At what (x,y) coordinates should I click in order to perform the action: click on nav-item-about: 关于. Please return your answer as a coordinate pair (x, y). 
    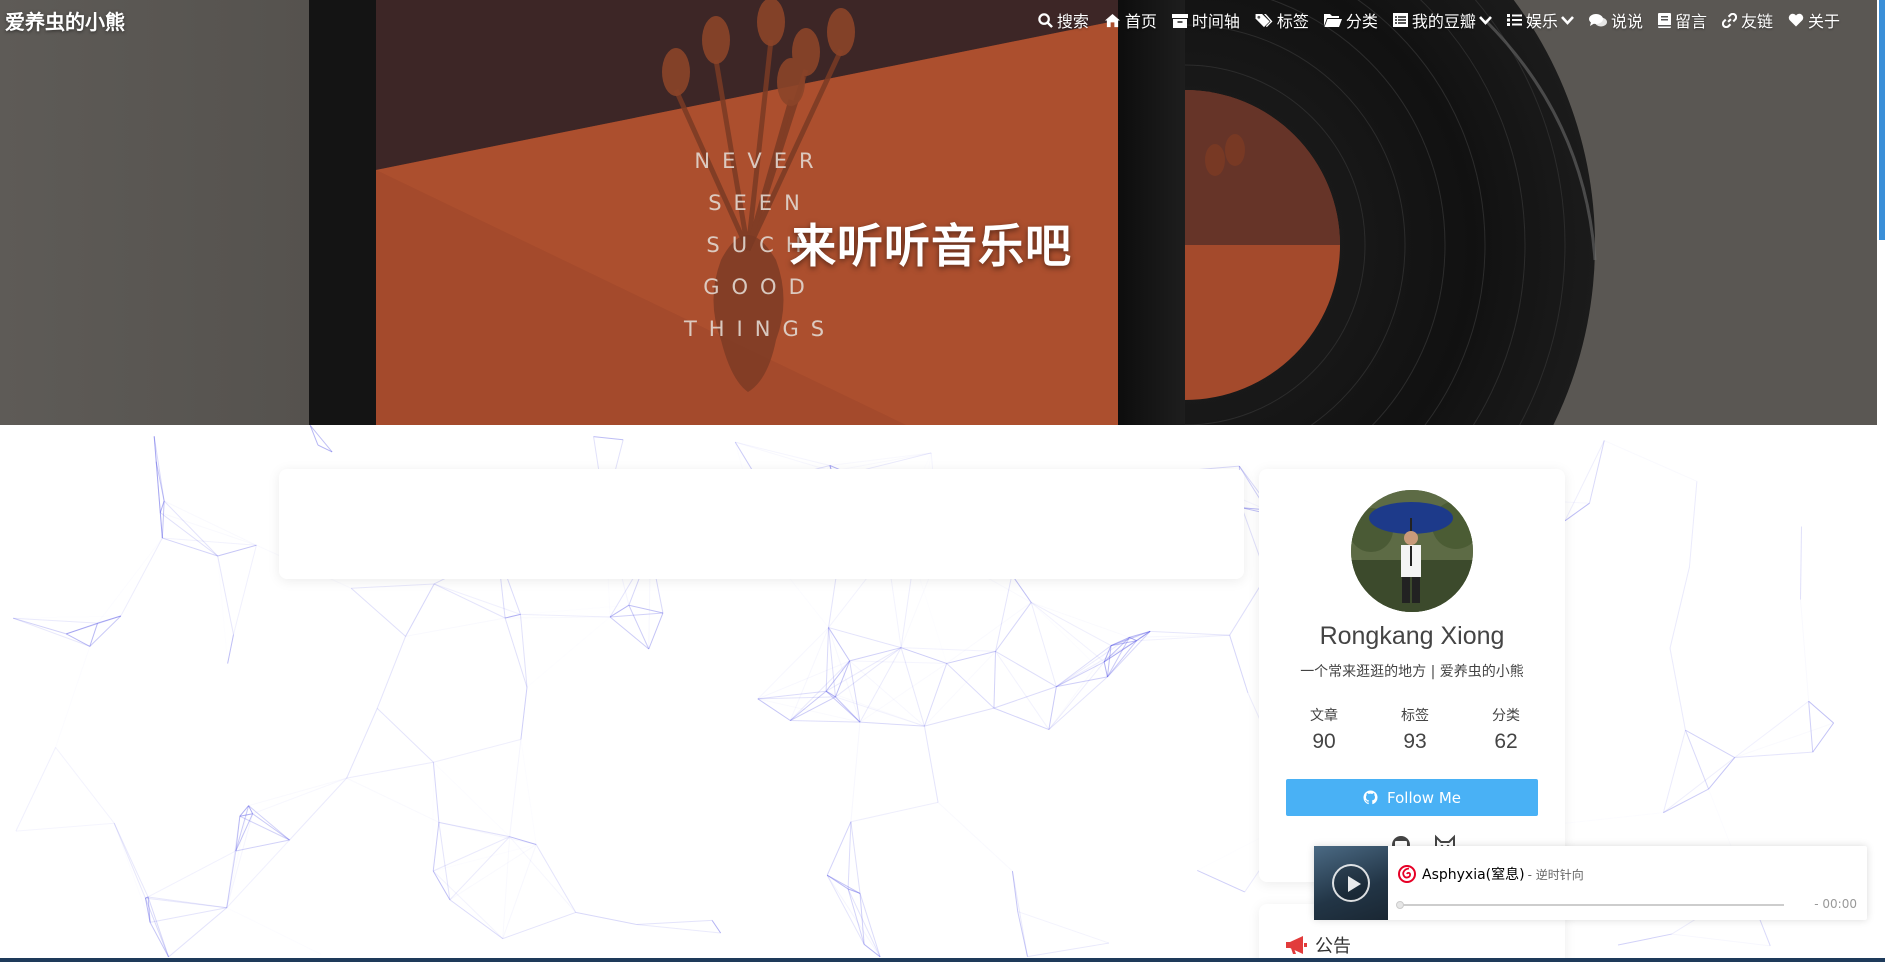
    Looking at the image, I should click on (1814, 20).